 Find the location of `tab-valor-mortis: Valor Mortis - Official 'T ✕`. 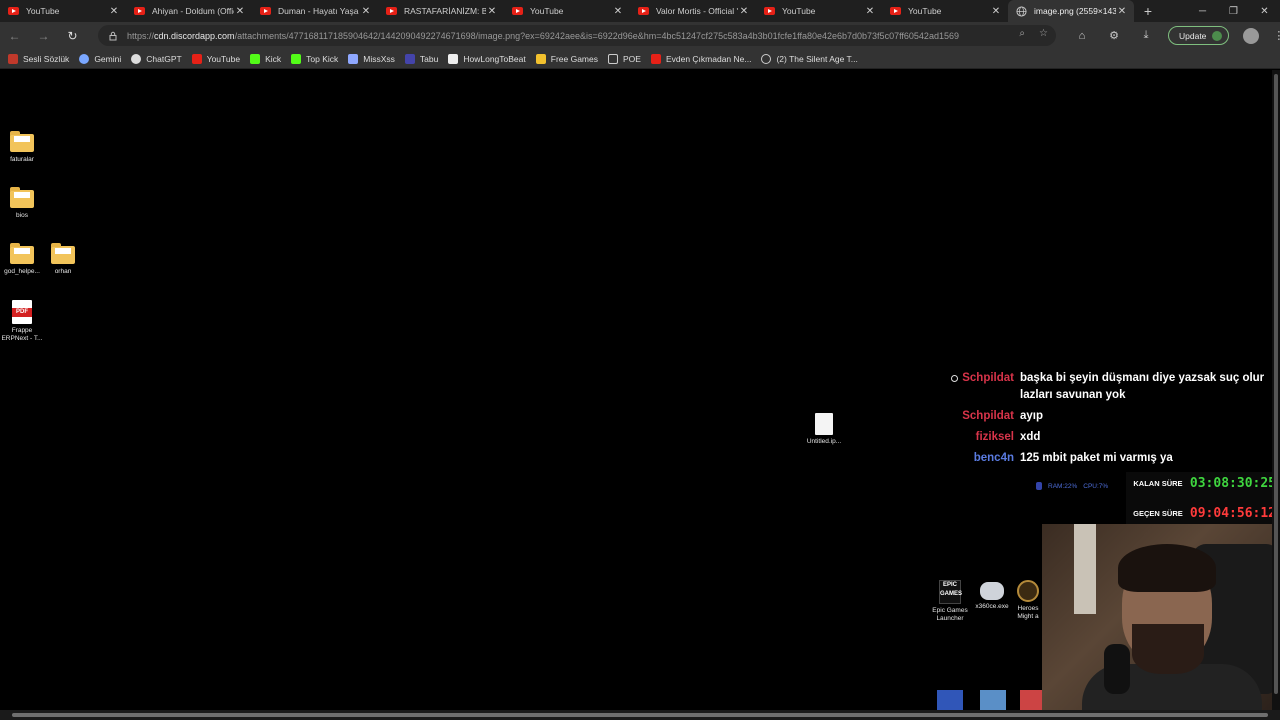

tab-valor-mortis: Valor Mortis - Official 'T ✕ is located at coordinates (693, 11).